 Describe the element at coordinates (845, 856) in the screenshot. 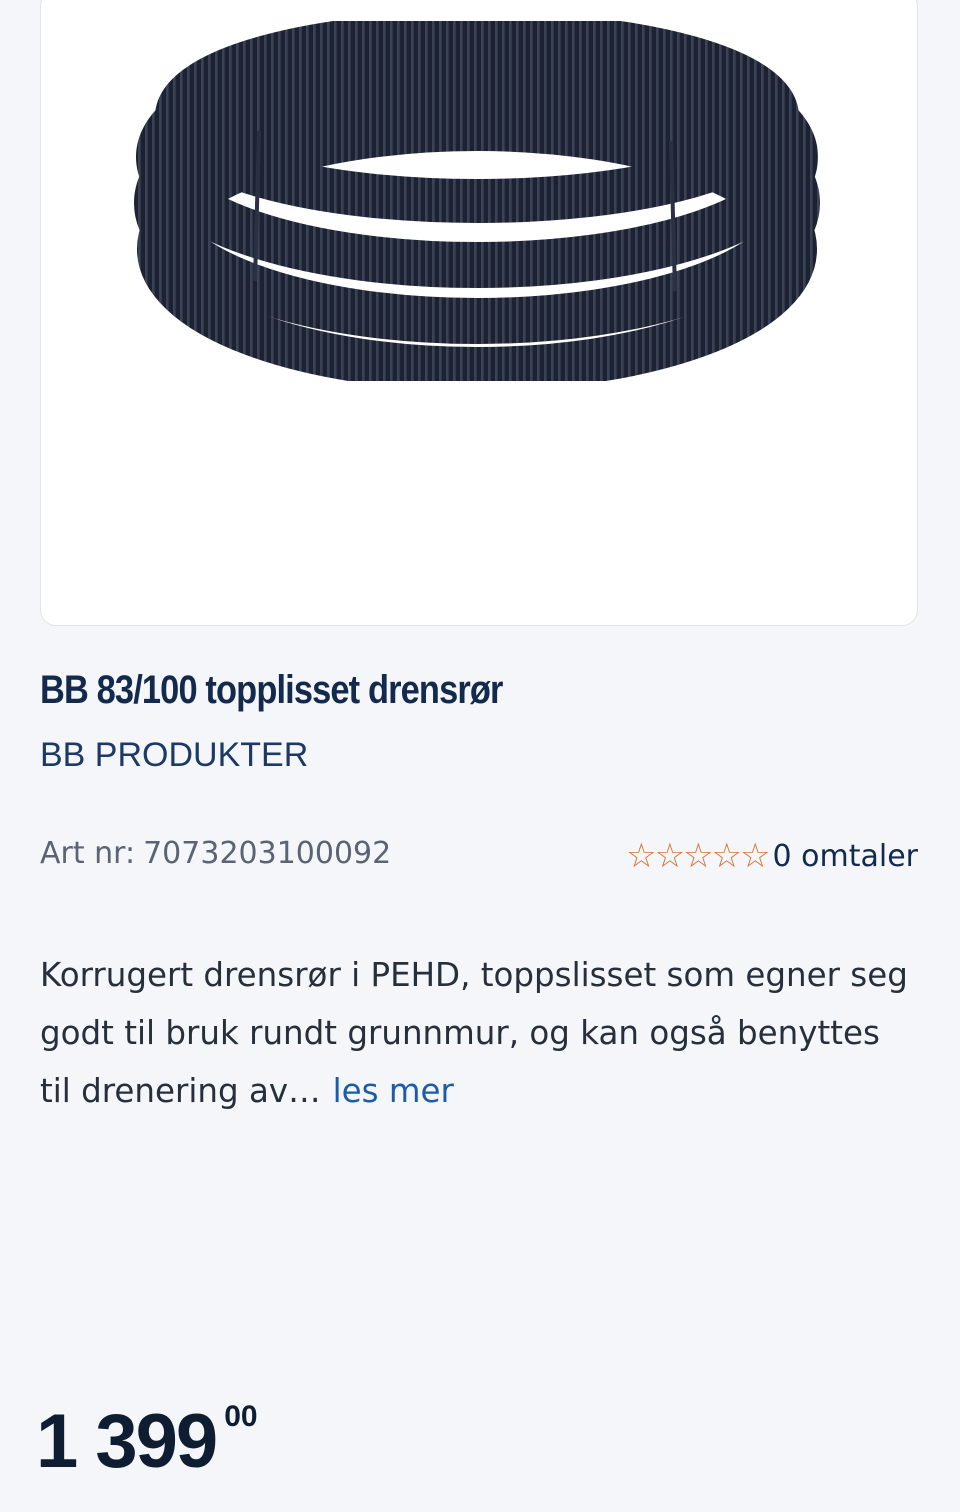

I see `reviews-count: 0 omtaler` at that location.